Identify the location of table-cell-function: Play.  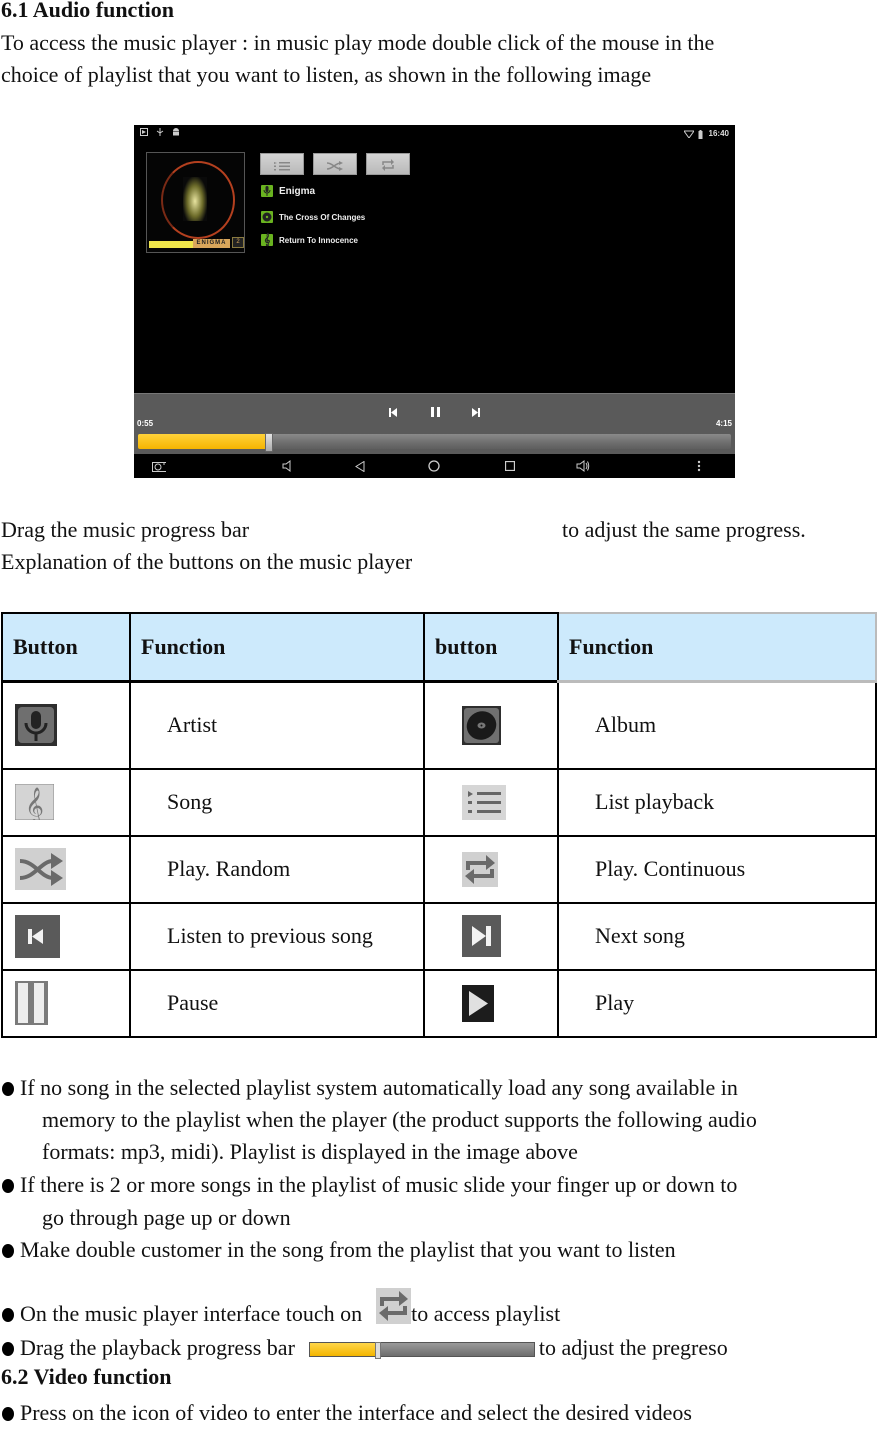
(717, 1003).